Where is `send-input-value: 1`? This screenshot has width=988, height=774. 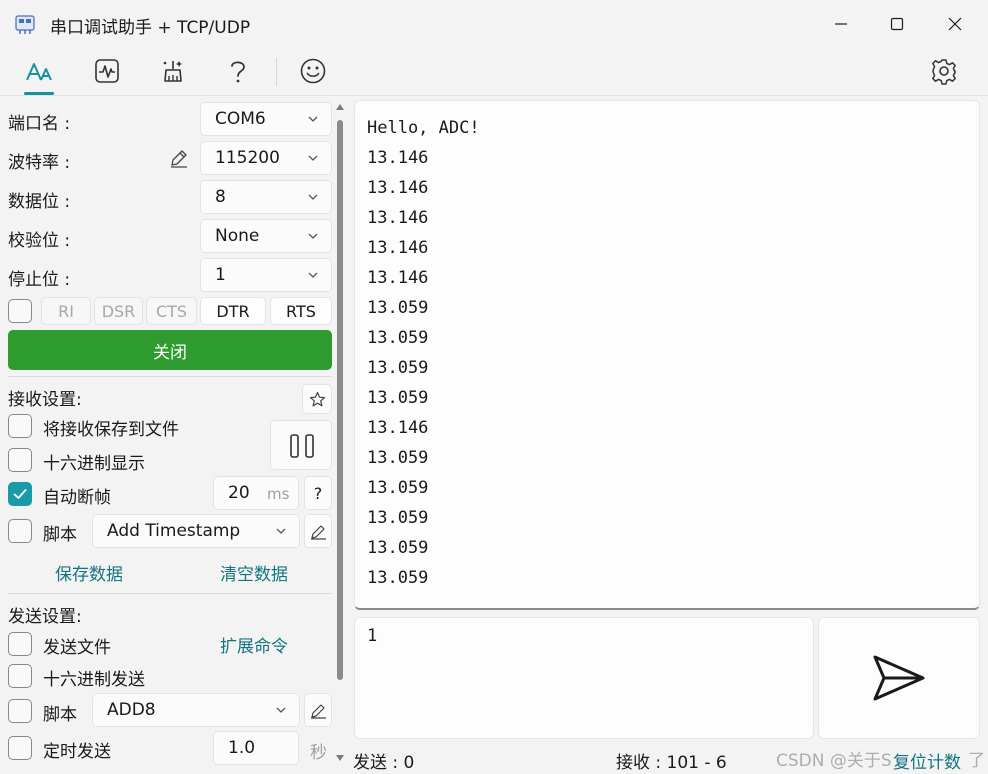
send-input-value: 1 is located at coordinates (372, 636).